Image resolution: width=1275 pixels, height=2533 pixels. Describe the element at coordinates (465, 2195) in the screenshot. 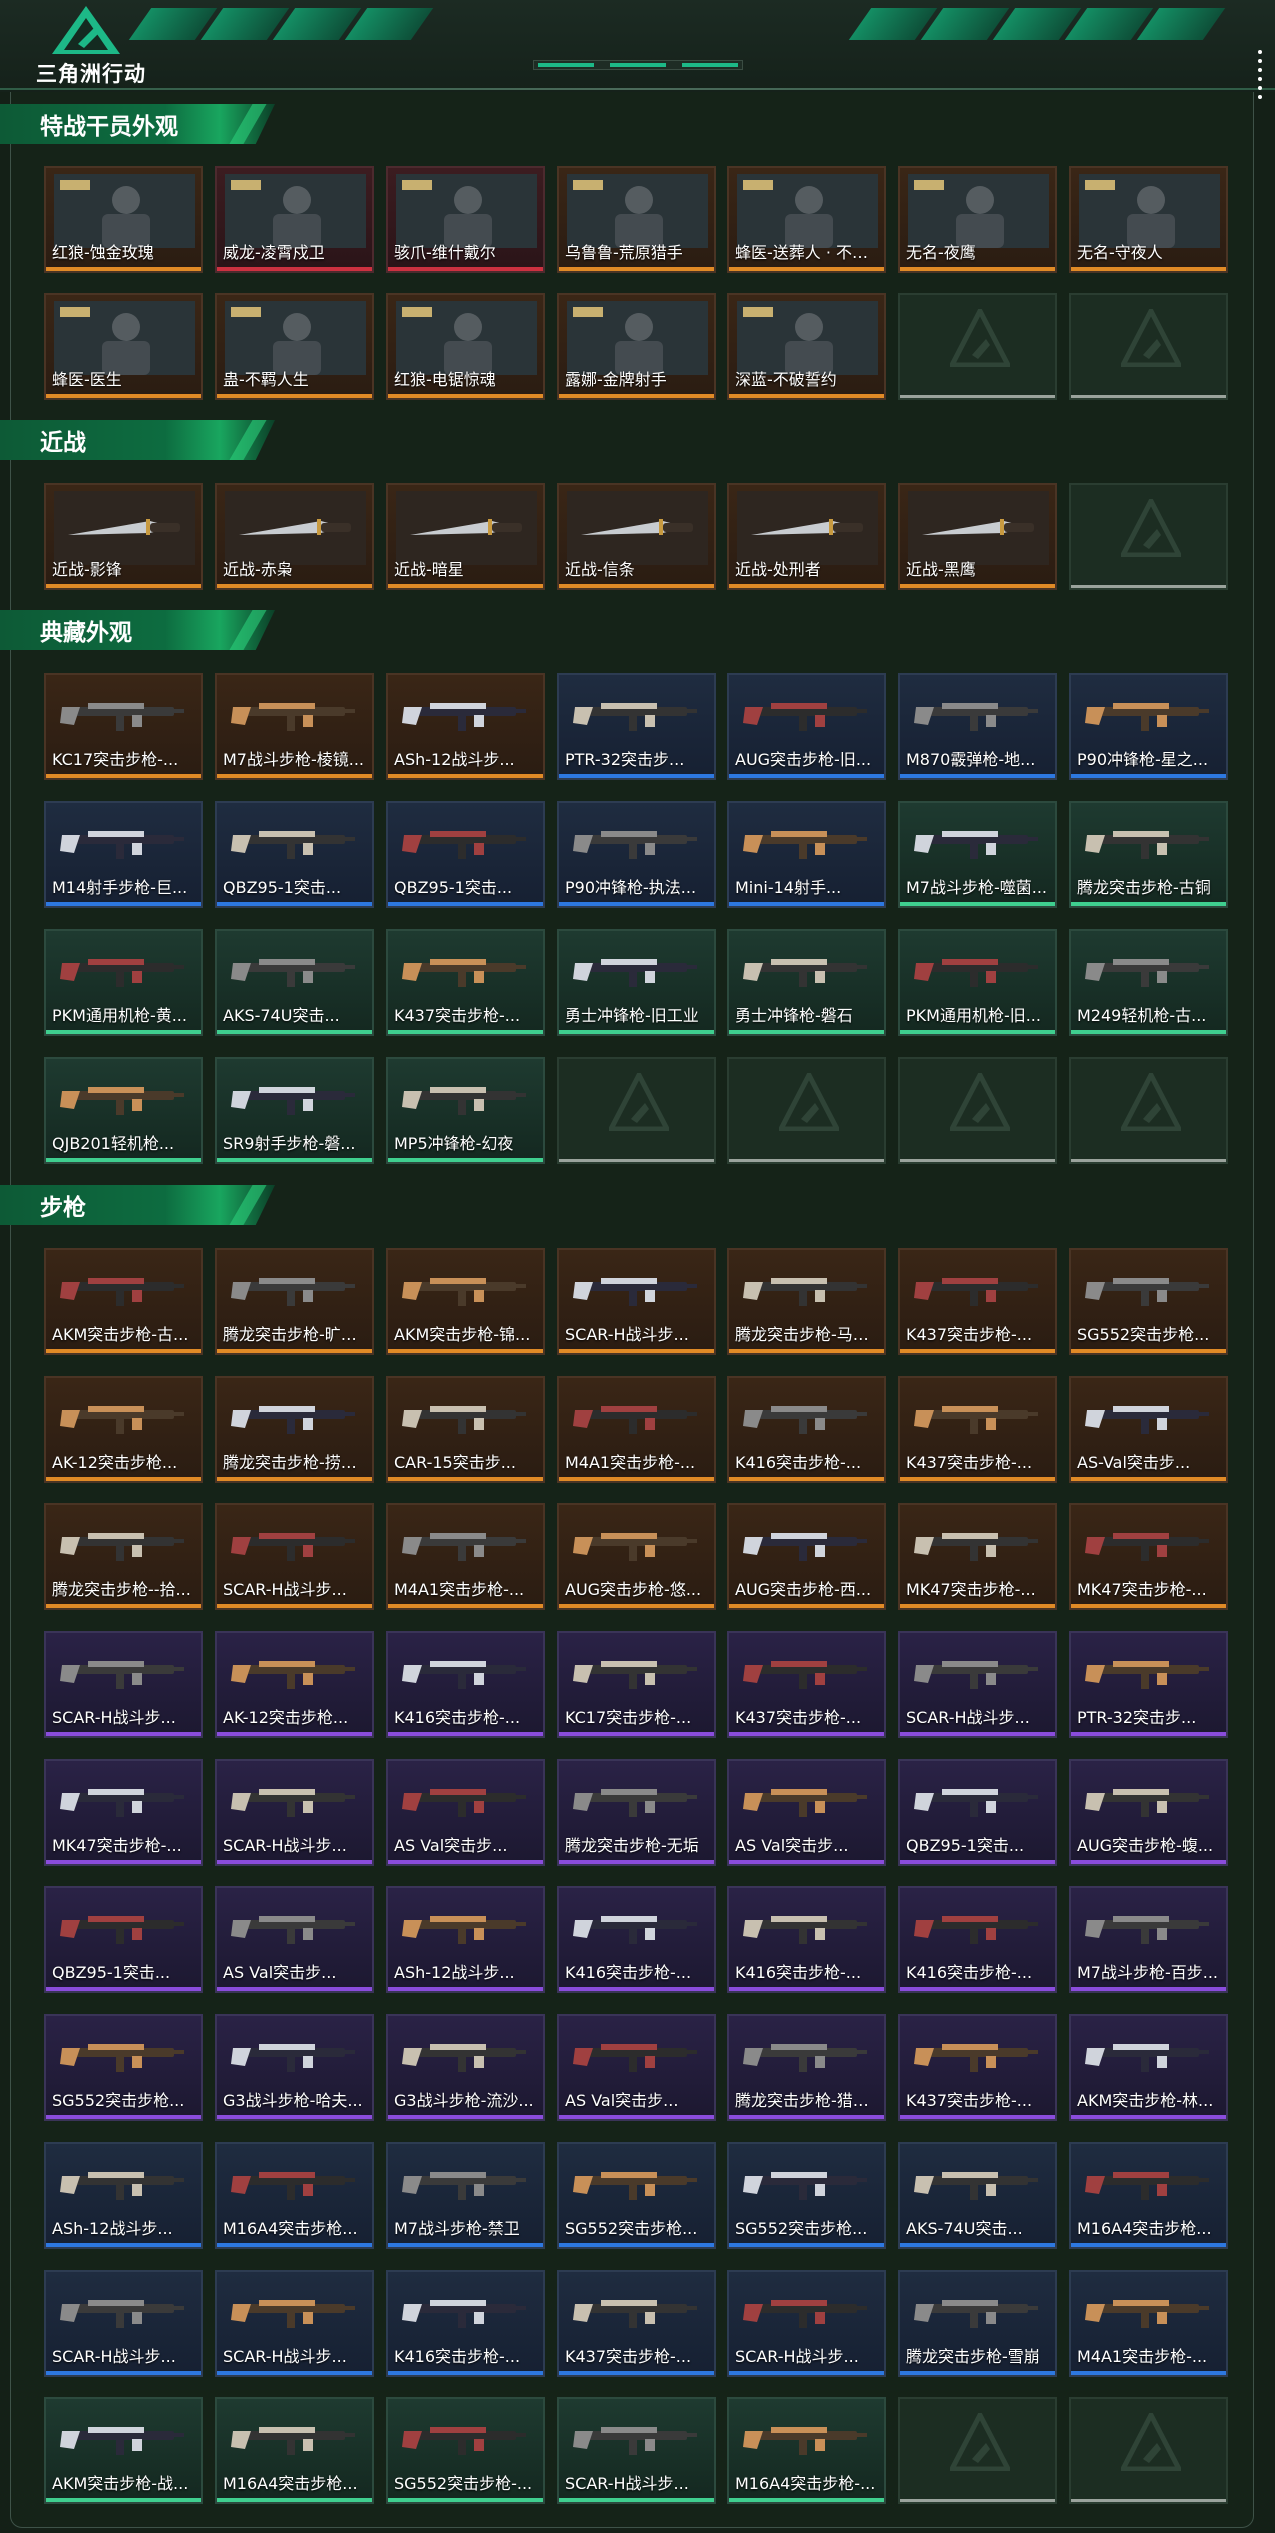

I see `skin-tile: M7战斗步枪-禁卫` at that location.